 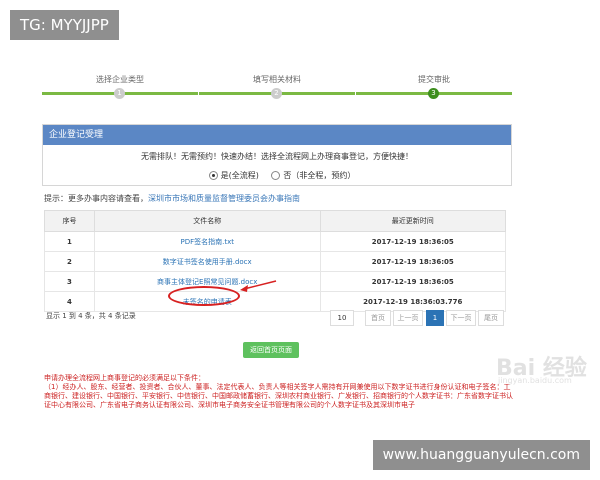 I want to click on prev-page-button: 上一页, so click(x=408, y=318).